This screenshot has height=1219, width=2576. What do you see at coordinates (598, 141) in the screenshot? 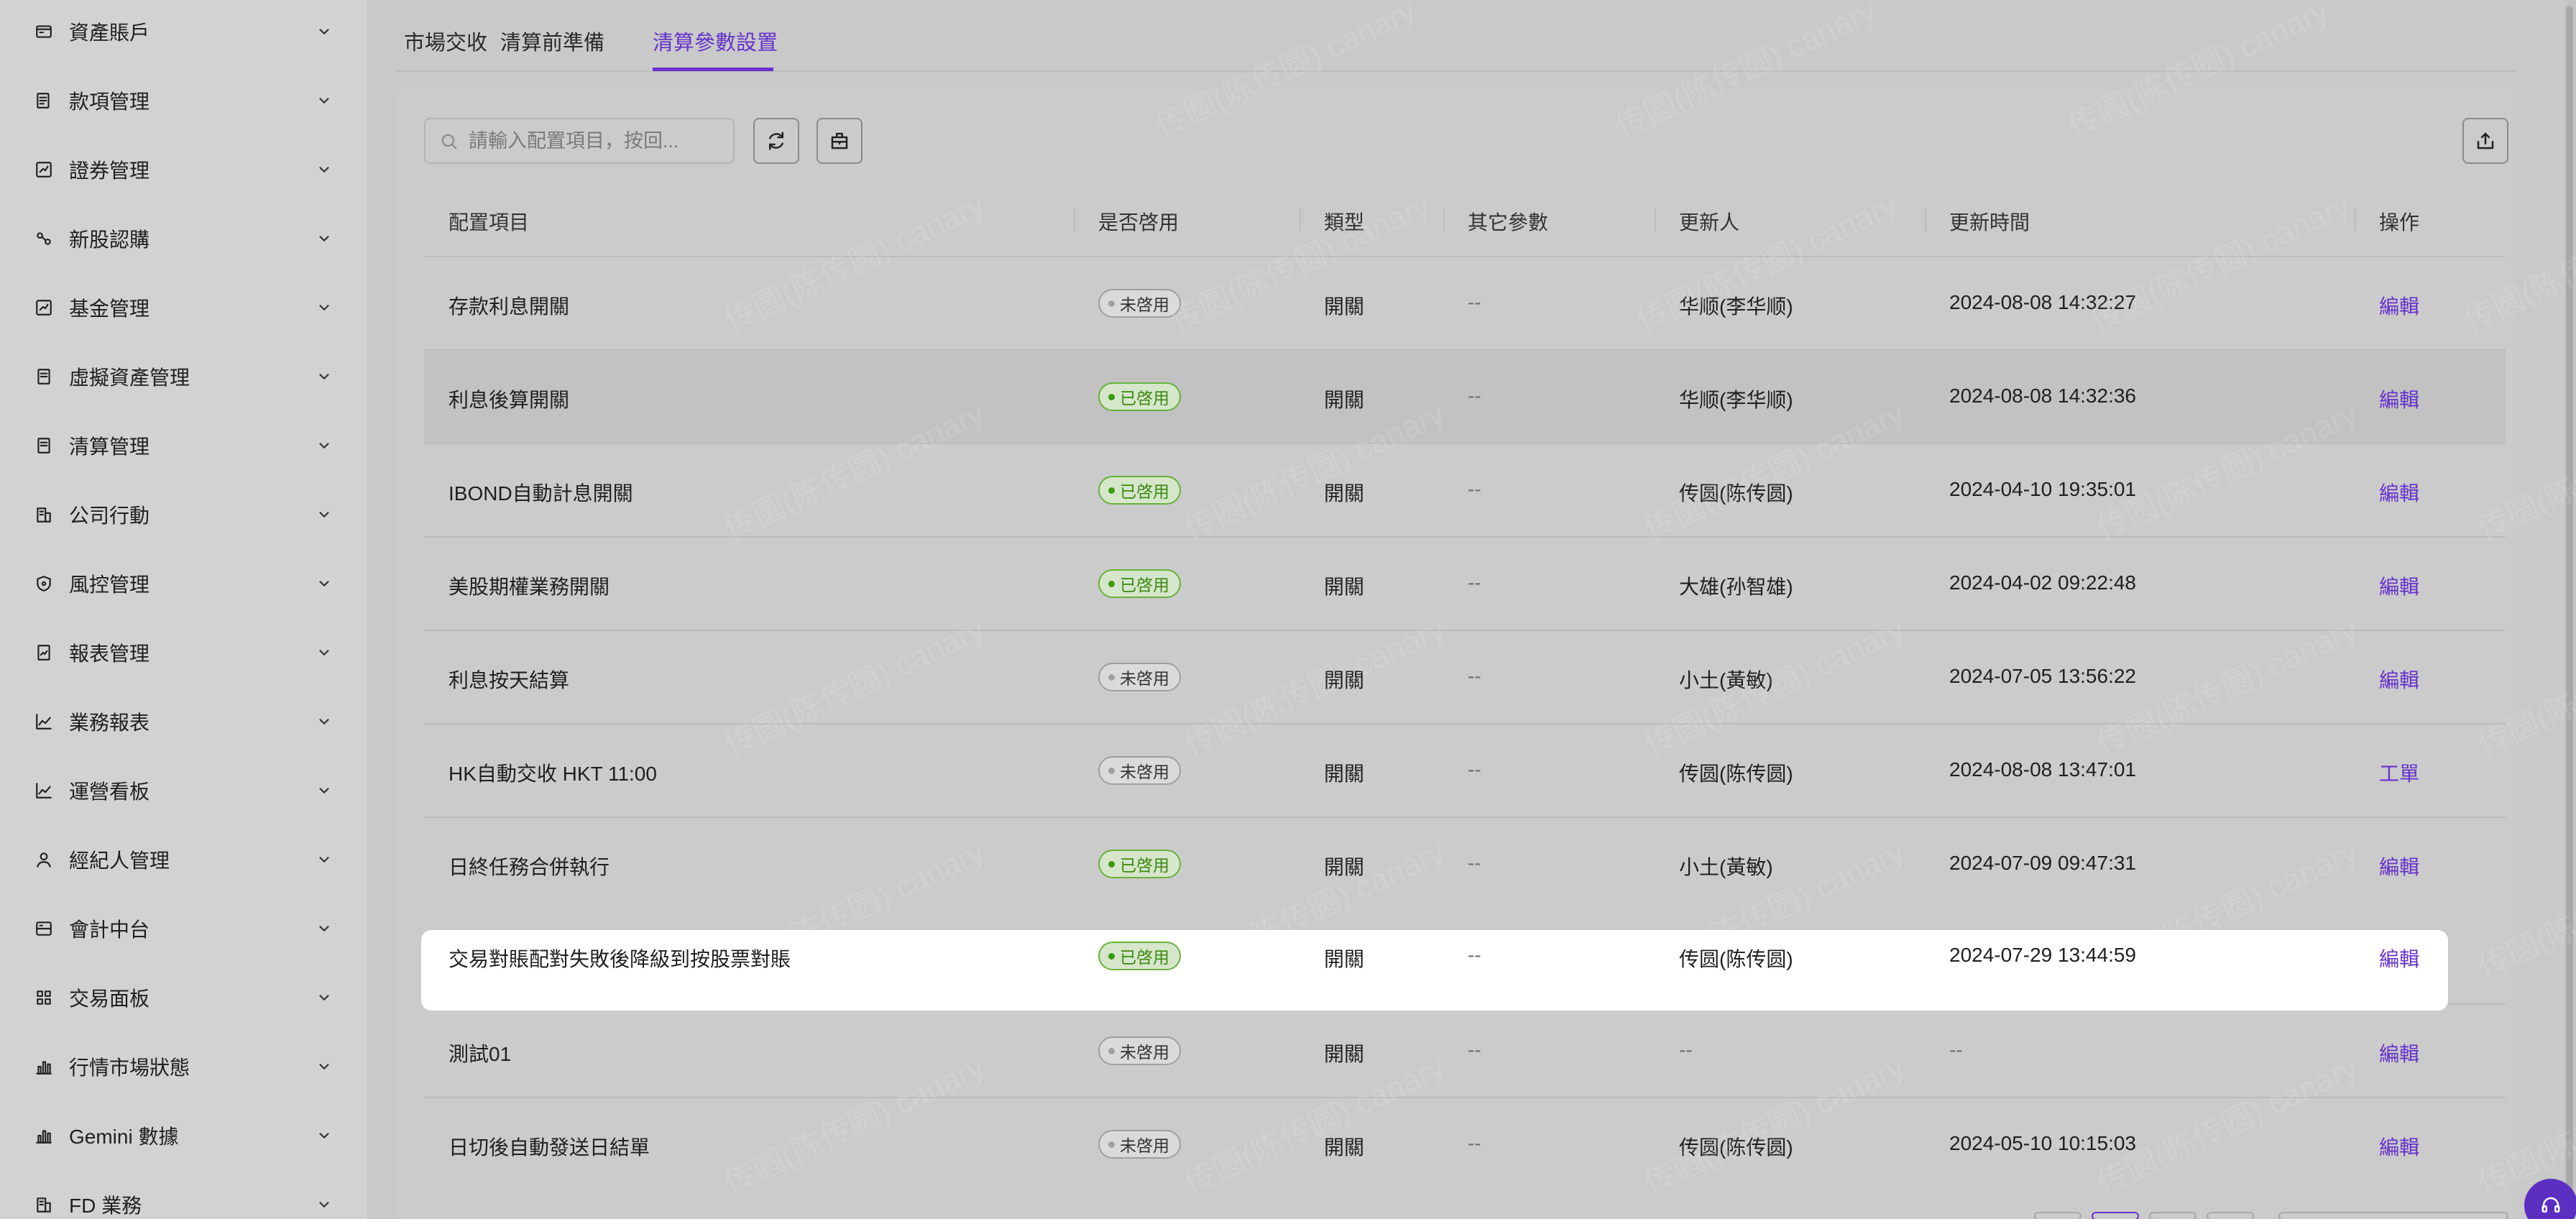
I see `search-input` at bounding box center [598, 141].